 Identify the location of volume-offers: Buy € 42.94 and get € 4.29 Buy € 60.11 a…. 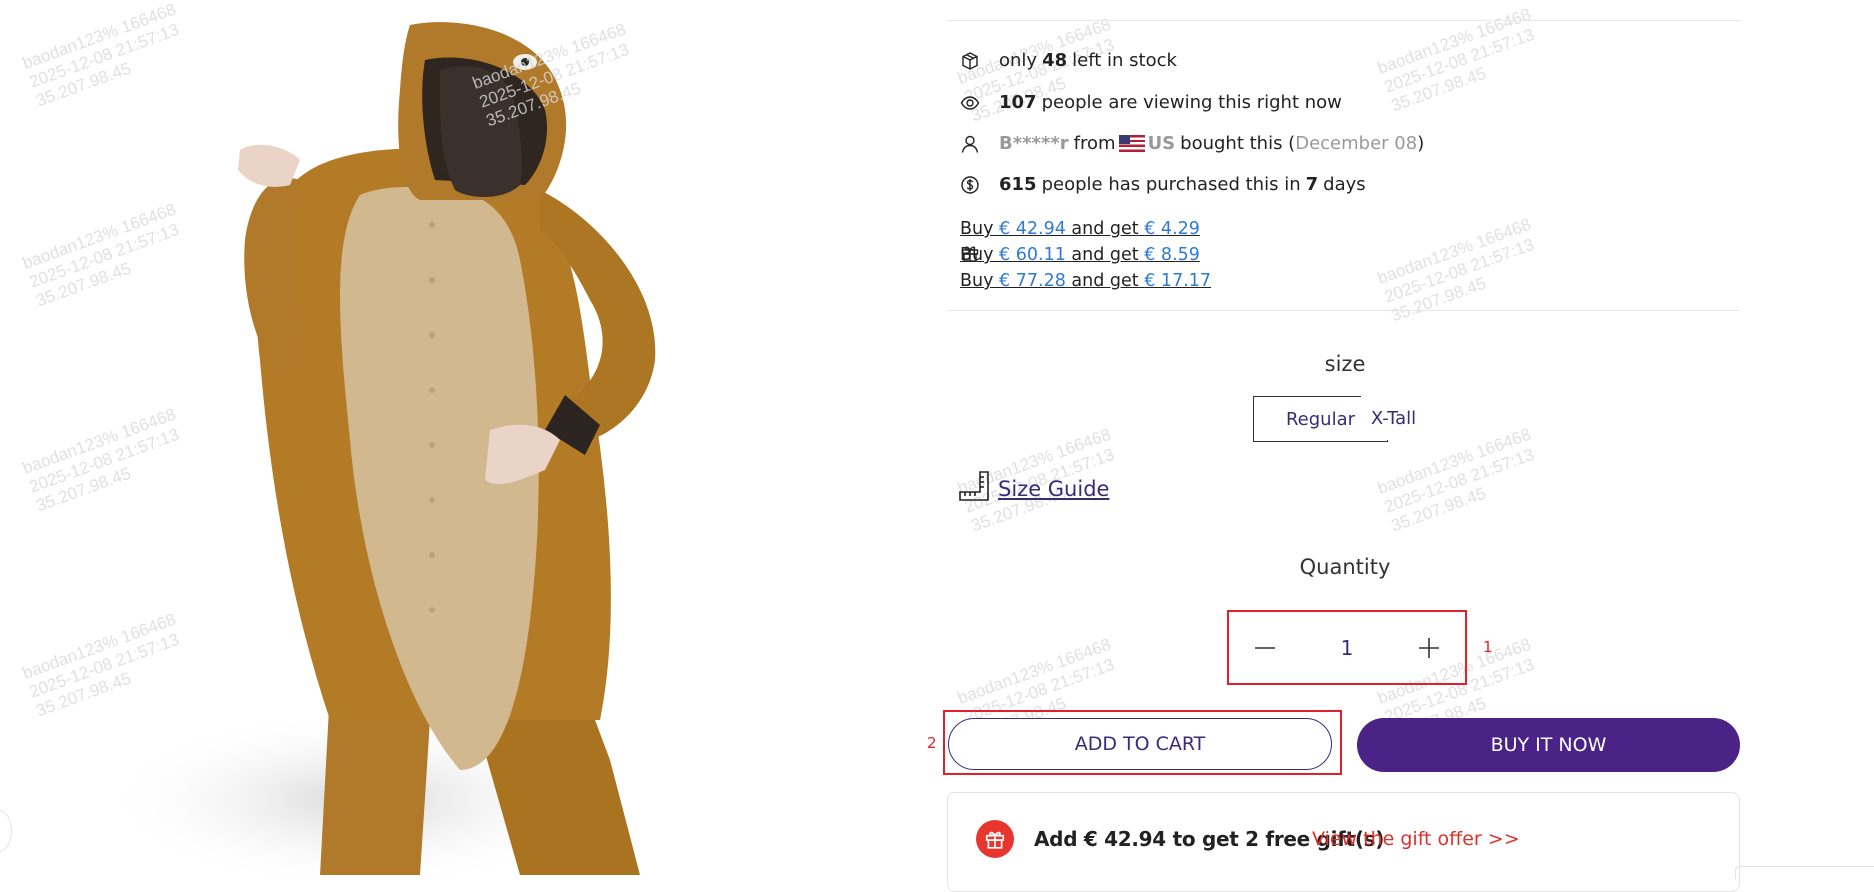
(1085, 255).